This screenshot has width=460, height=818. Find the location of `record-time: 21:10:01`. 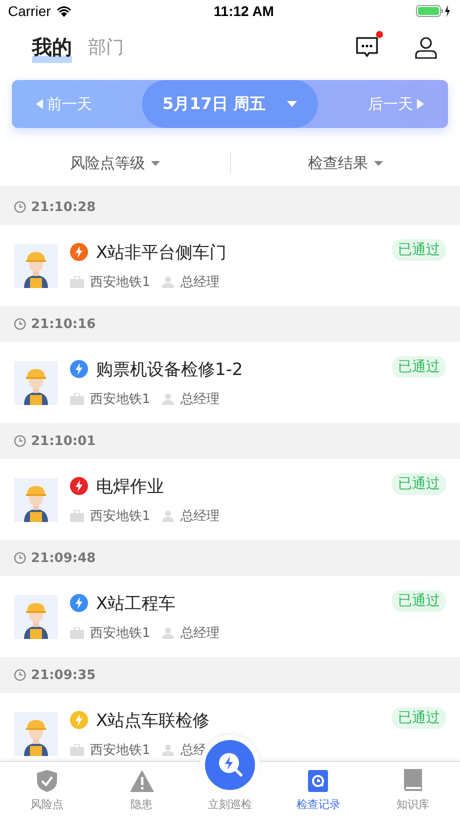

record-time: 21:10:01 is located at coordinates (63, 441).